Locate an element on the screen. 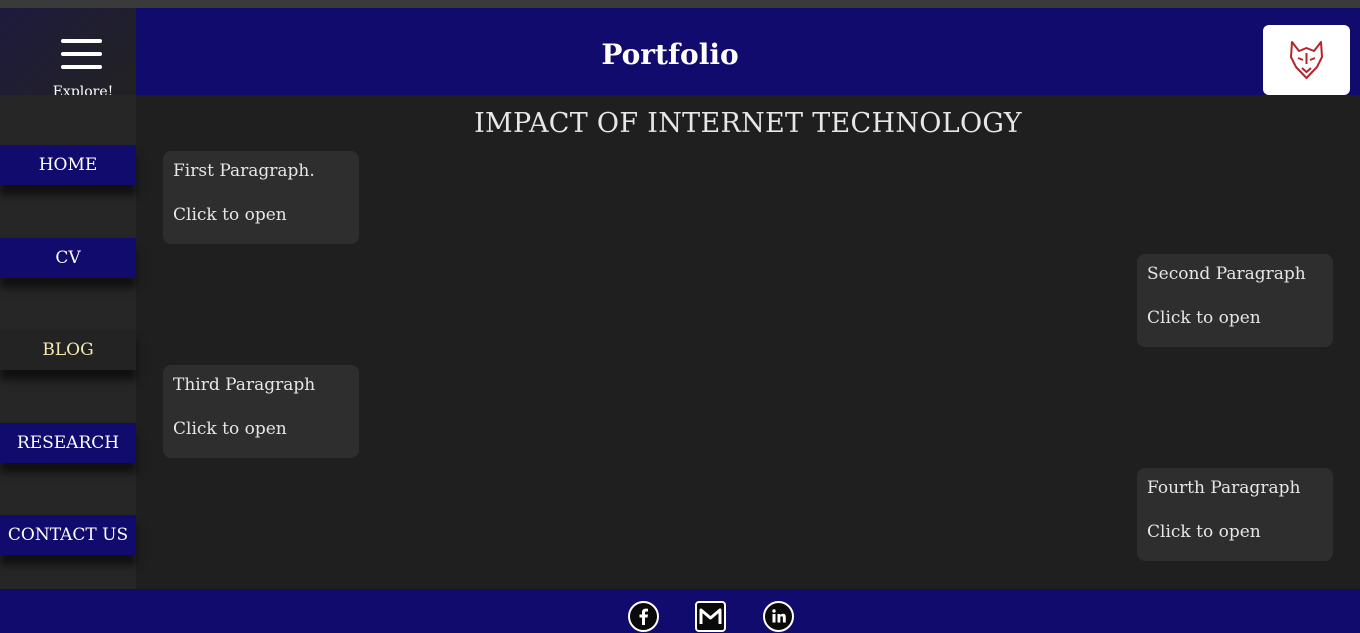 The width and height of the screenshot is (1360, 633). sidebar-item-research: RESEARCH is located at coordinates (68, 443).